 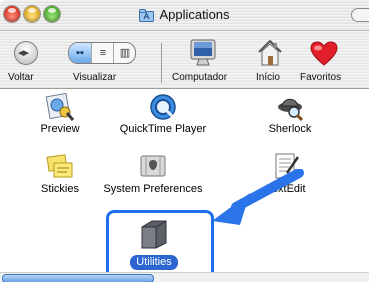 I want to click on quicktime-icon, so click(x=163, y=108).